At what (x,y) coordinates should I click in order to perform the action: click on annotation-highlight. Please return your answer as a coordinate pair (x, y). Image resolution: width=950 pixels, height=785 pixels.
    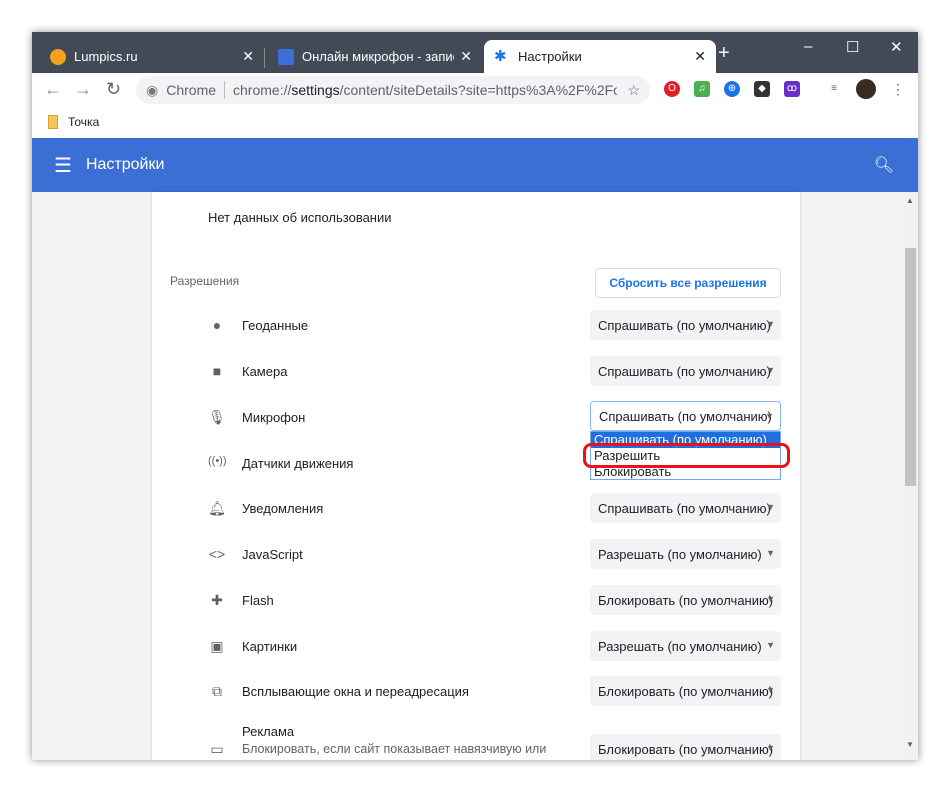
    Looking at the image, I should click on (686, 455).